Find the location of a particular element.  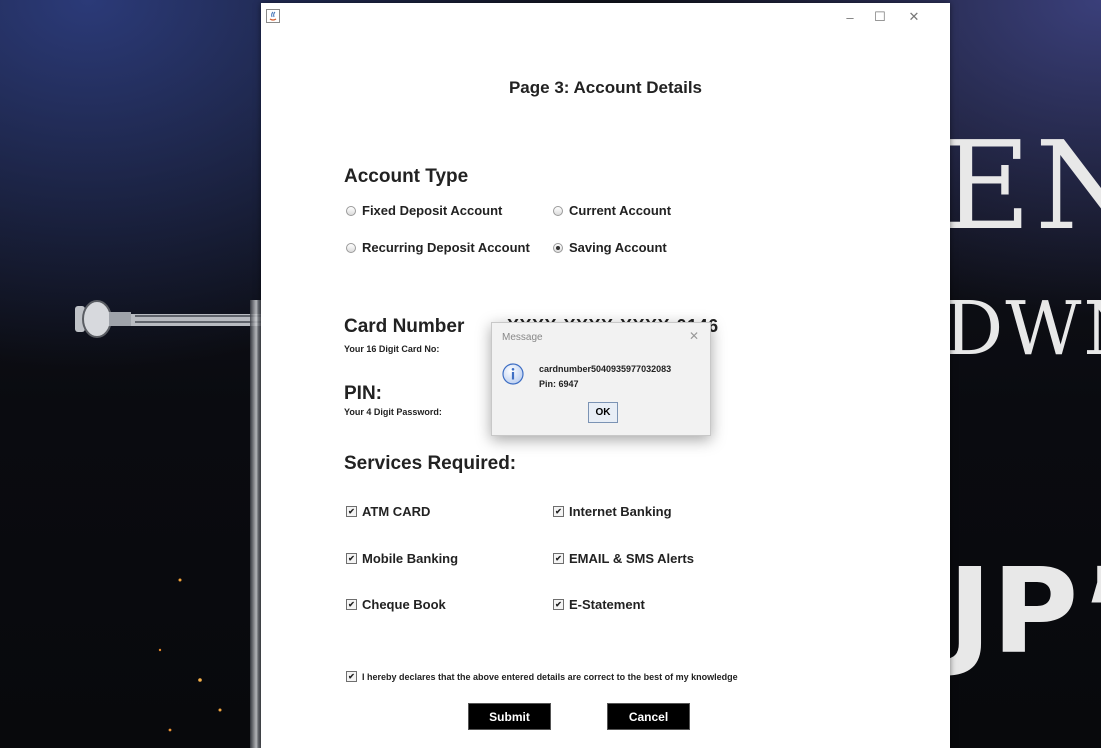

dialog-ok-button: OK is located at coordinates (603, 412).